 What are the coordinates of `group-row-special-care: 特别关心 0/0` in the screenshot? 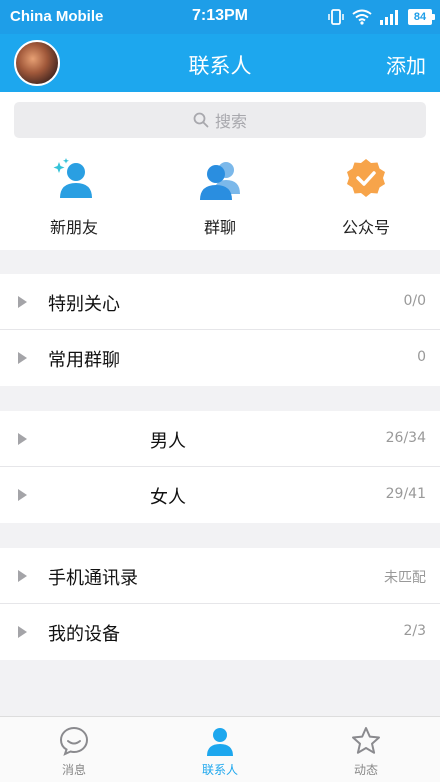 It's located at (220, 302).